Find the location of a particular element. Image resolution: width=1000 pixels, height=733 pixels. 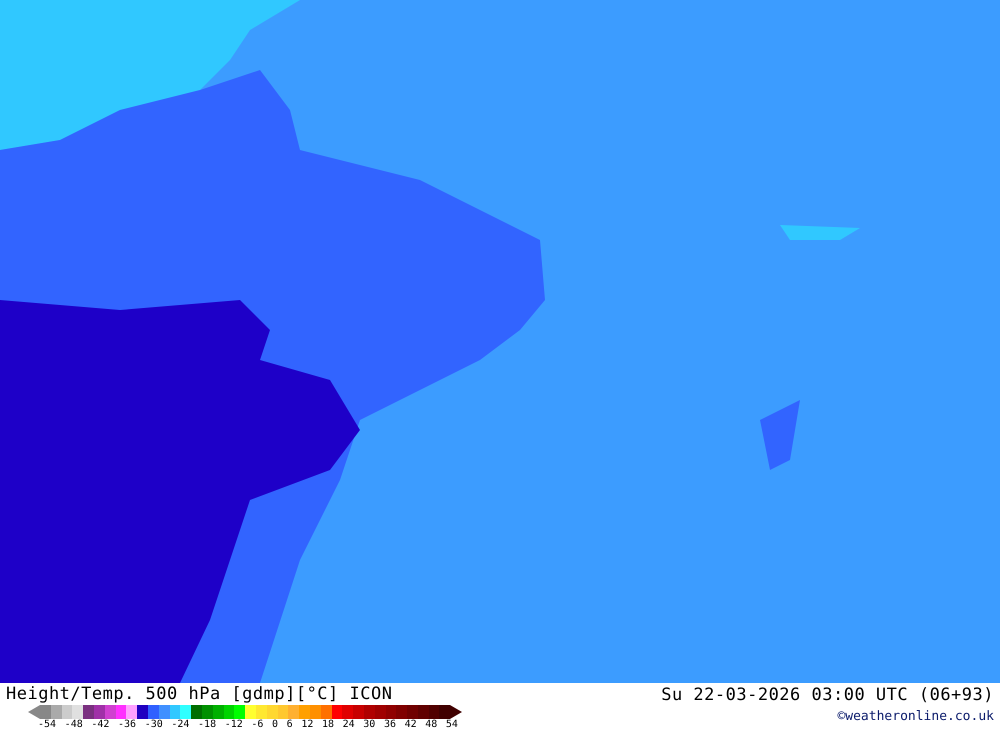

scale-label: -24 is located at coordinates (180, 725).